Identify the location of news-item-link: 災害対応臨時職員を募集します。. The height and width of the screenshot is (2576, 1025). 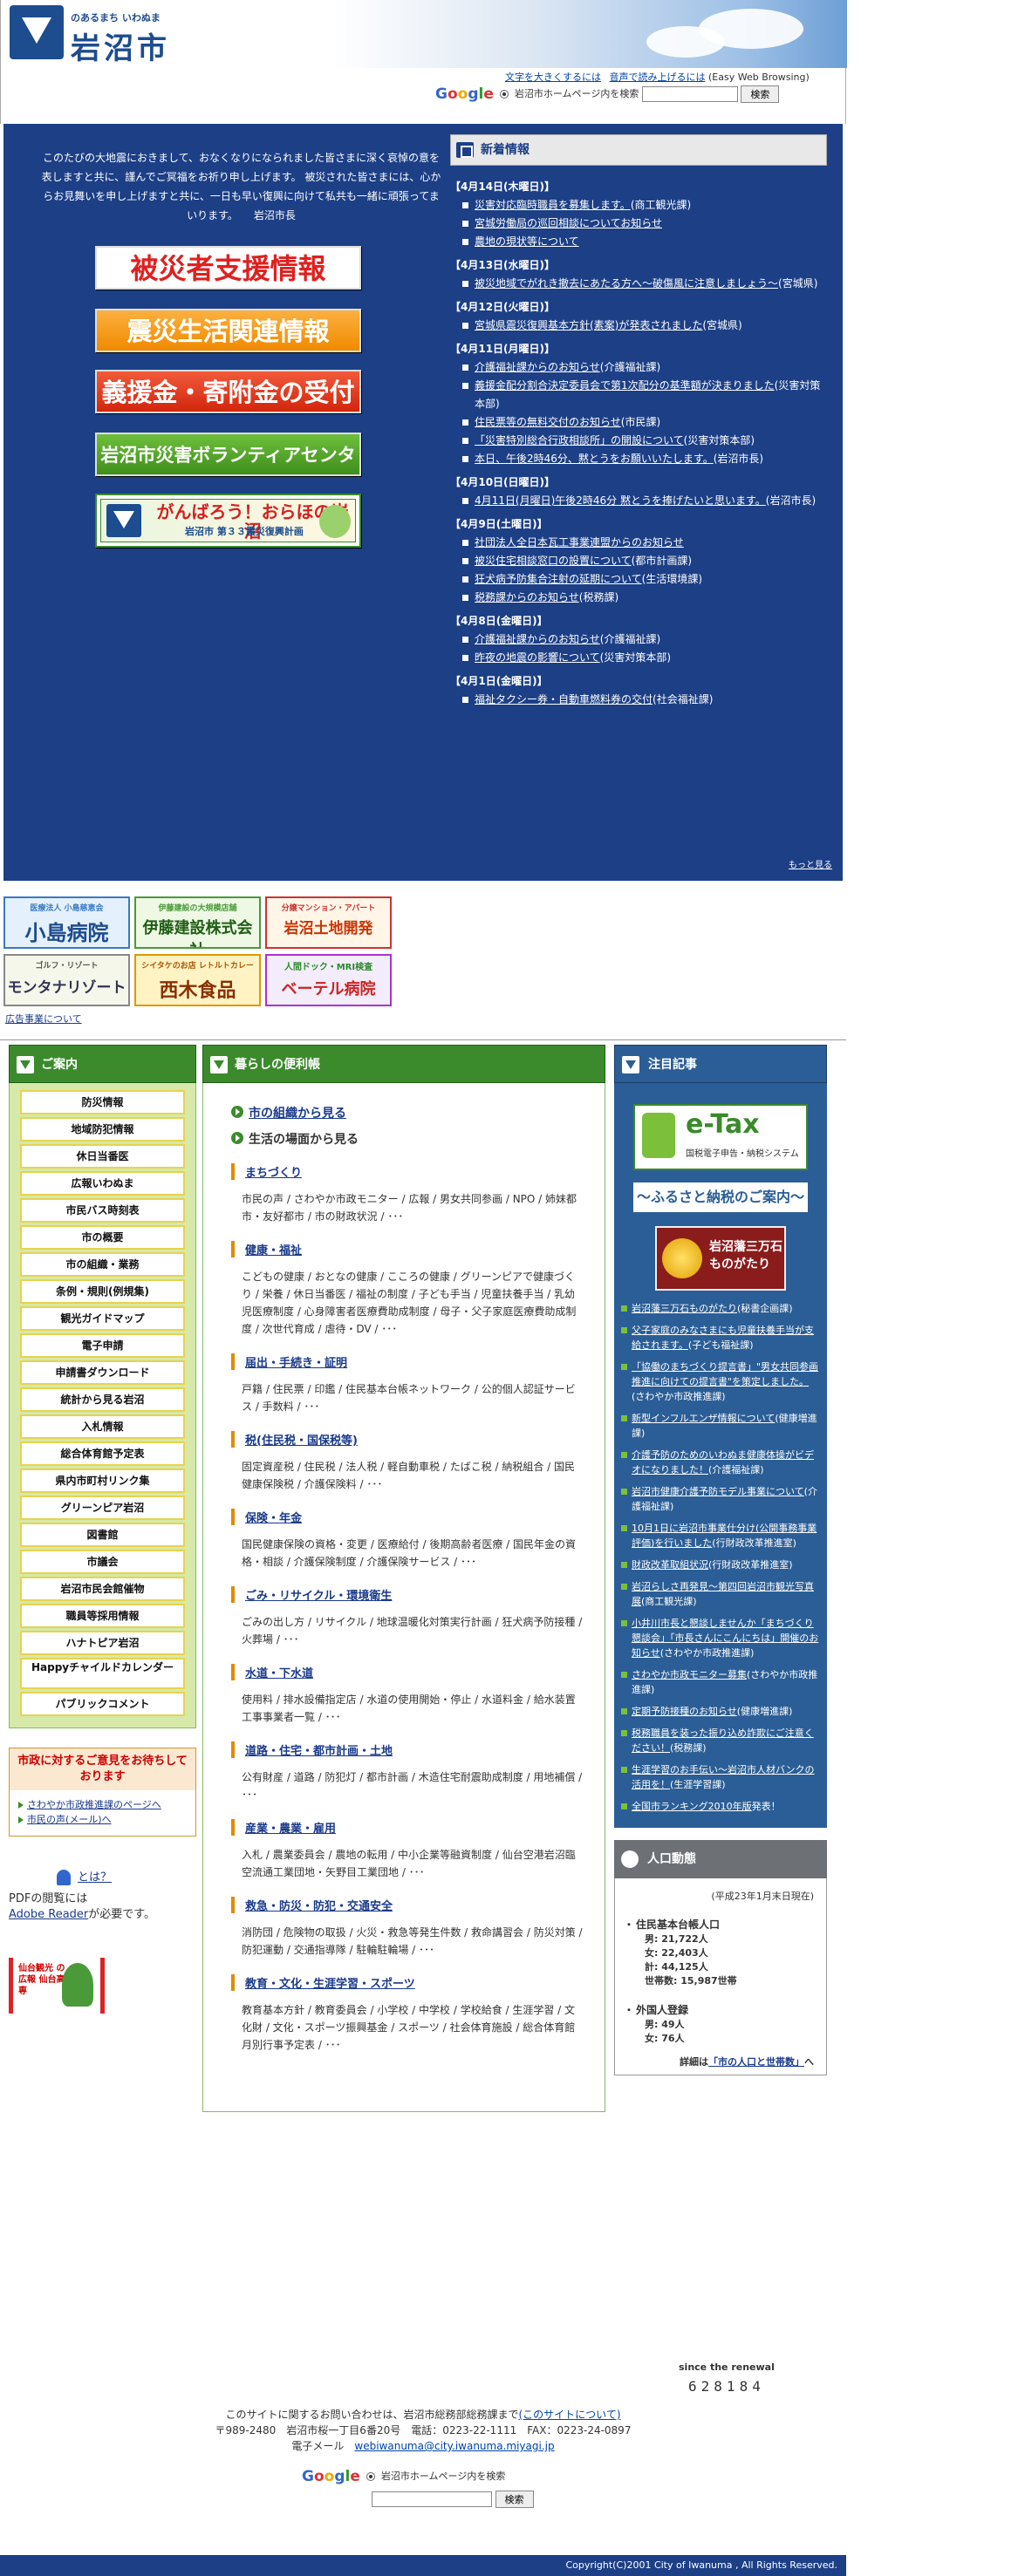
(553, 205).